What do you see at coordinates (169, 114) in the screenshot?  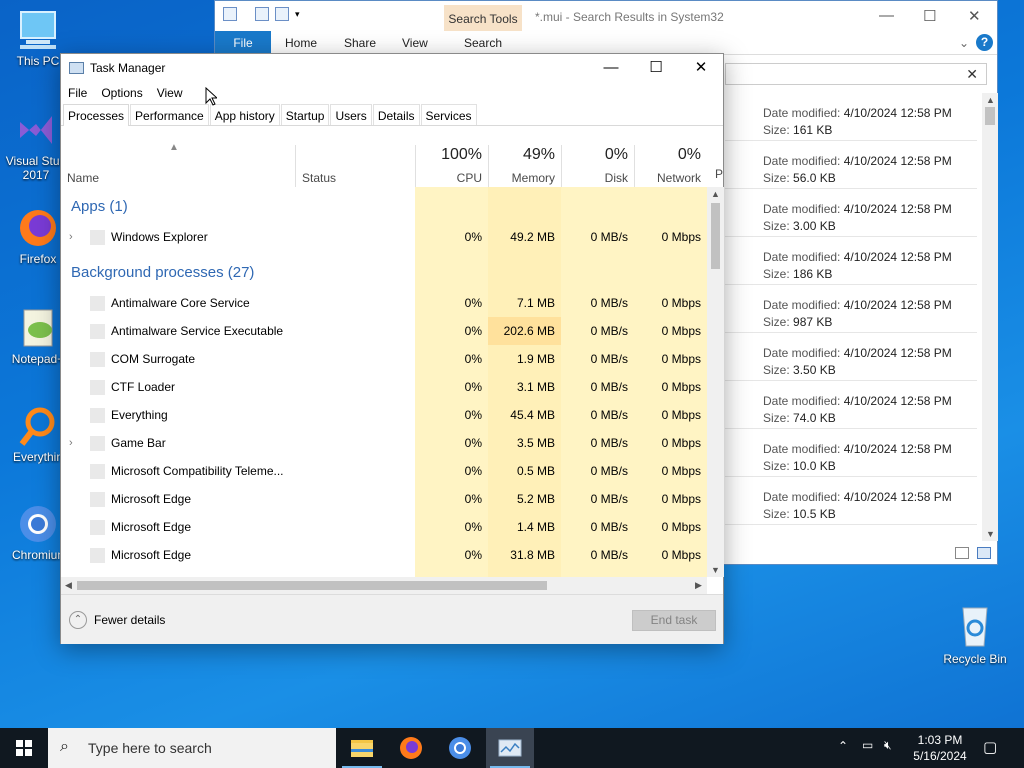 I see `tab-performance: Performance` at bounding box center [169, 114].